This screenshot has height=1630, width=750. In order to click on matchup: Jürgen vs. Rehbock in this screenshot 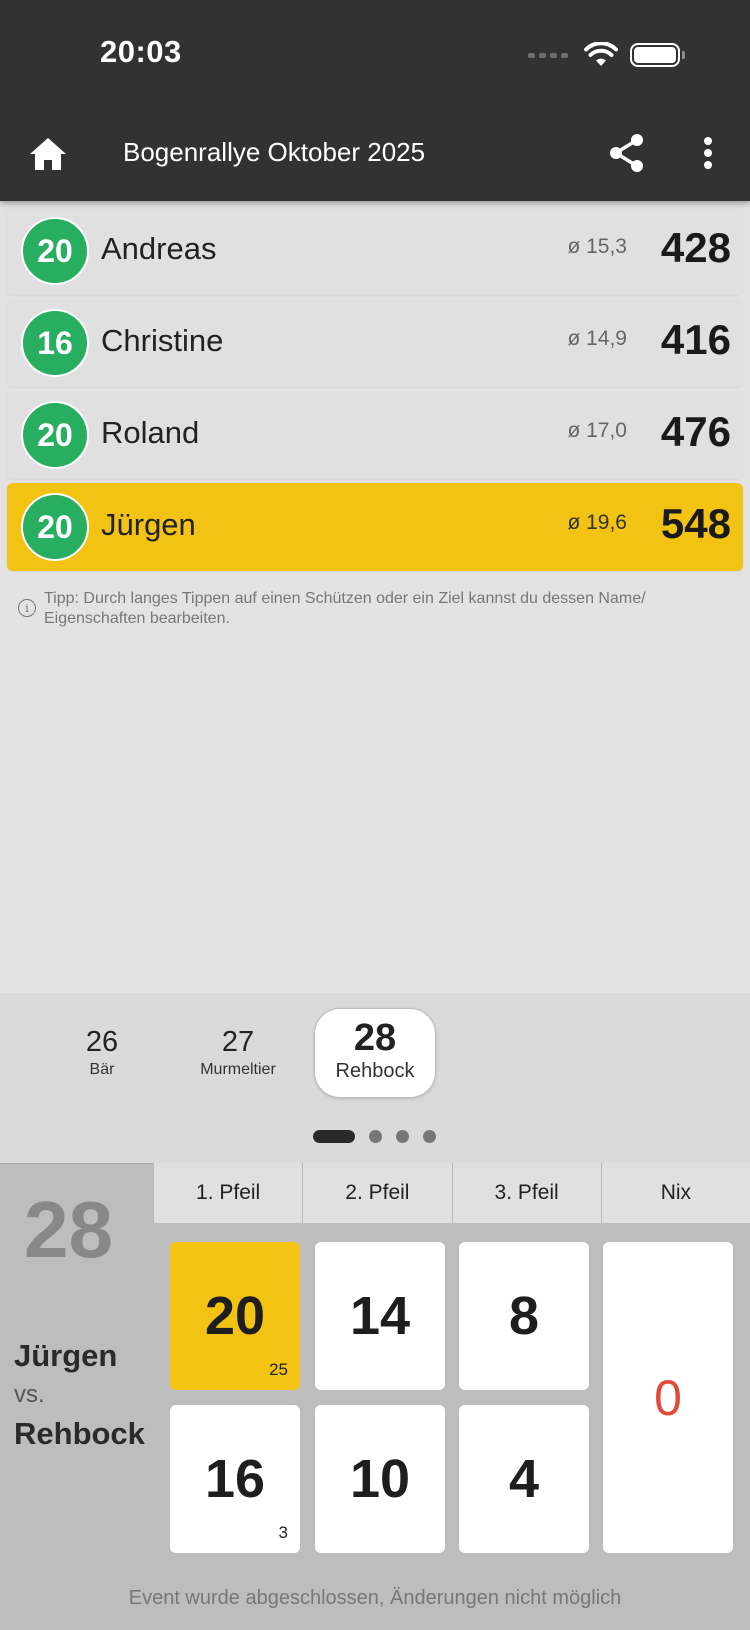, I will do `click(79, 1394)`.